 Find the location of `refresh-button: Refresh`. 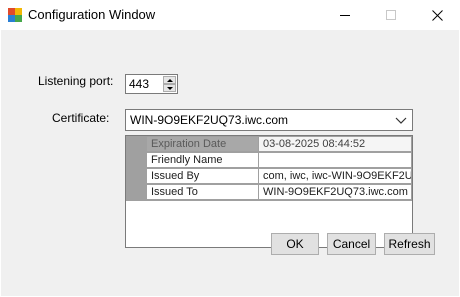

refresh-button: Refresh is located at coordinates (409, 244).